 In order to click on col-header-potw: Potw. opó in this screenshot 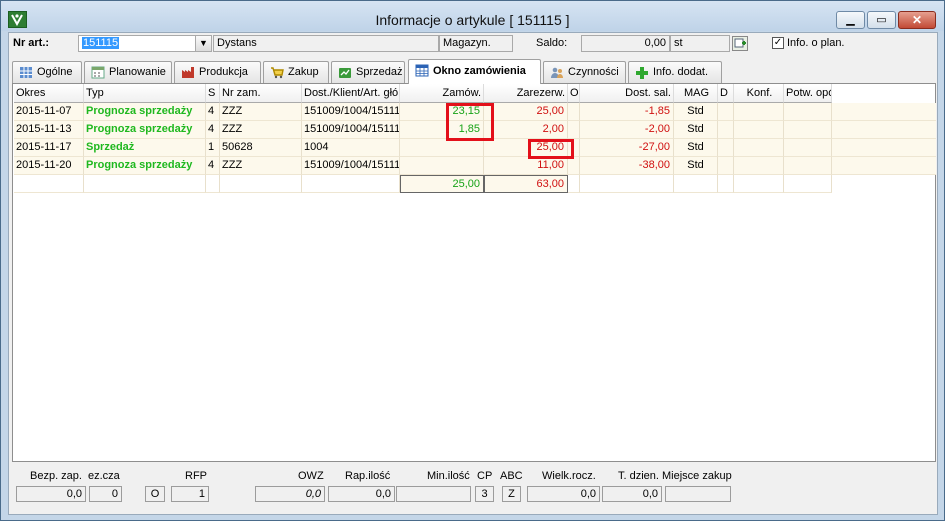, I will do `click(808, 93)`.